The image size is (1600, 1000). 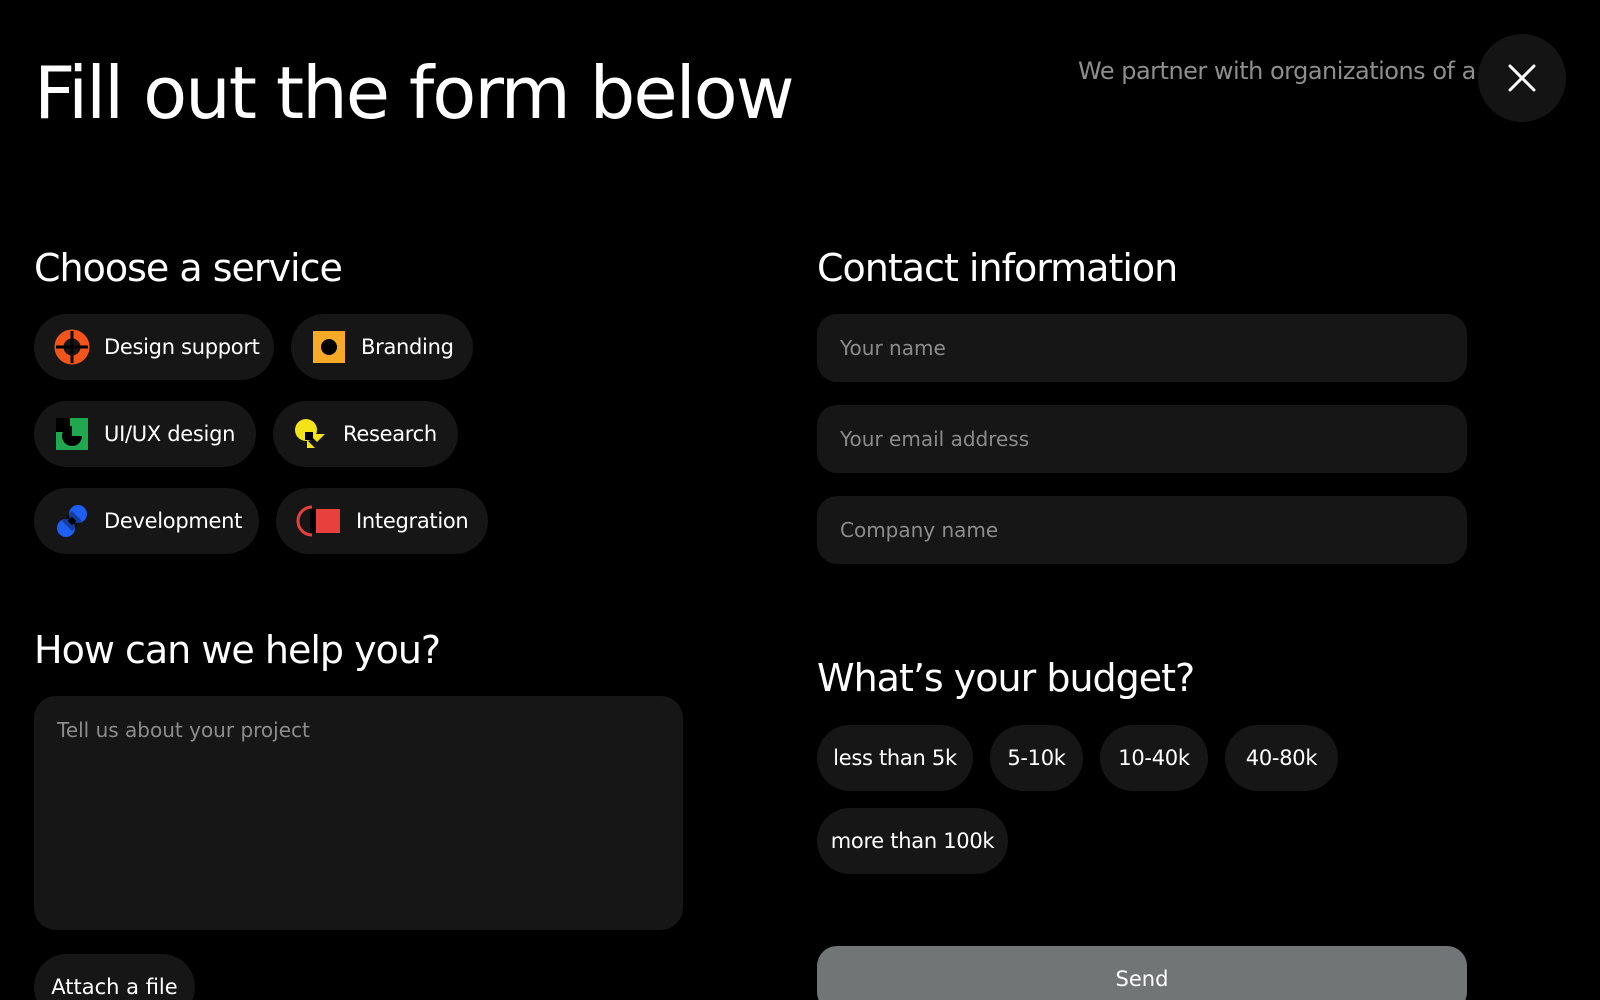 I want to click on budget-option-5-10k: 5-10k, so click(x=1036, y=758).